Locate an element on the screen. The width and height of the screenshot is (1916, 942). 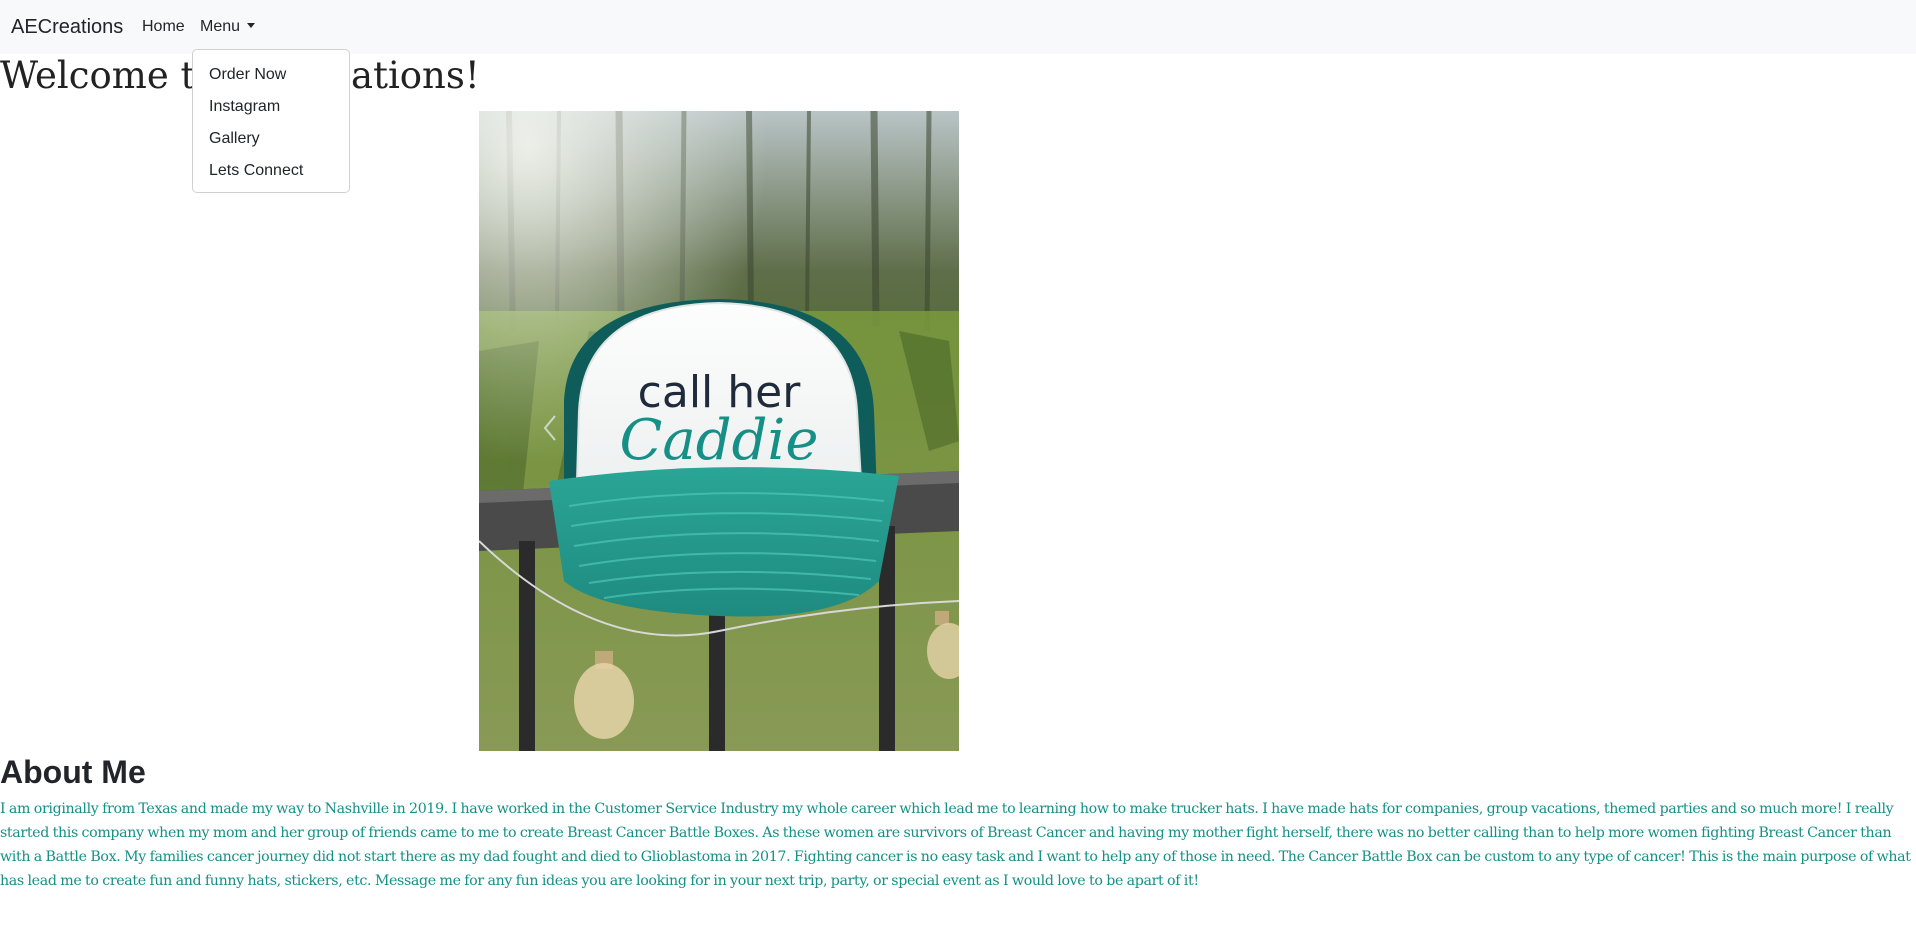
nav-home-link: Home is located at coordinates (163, 27).